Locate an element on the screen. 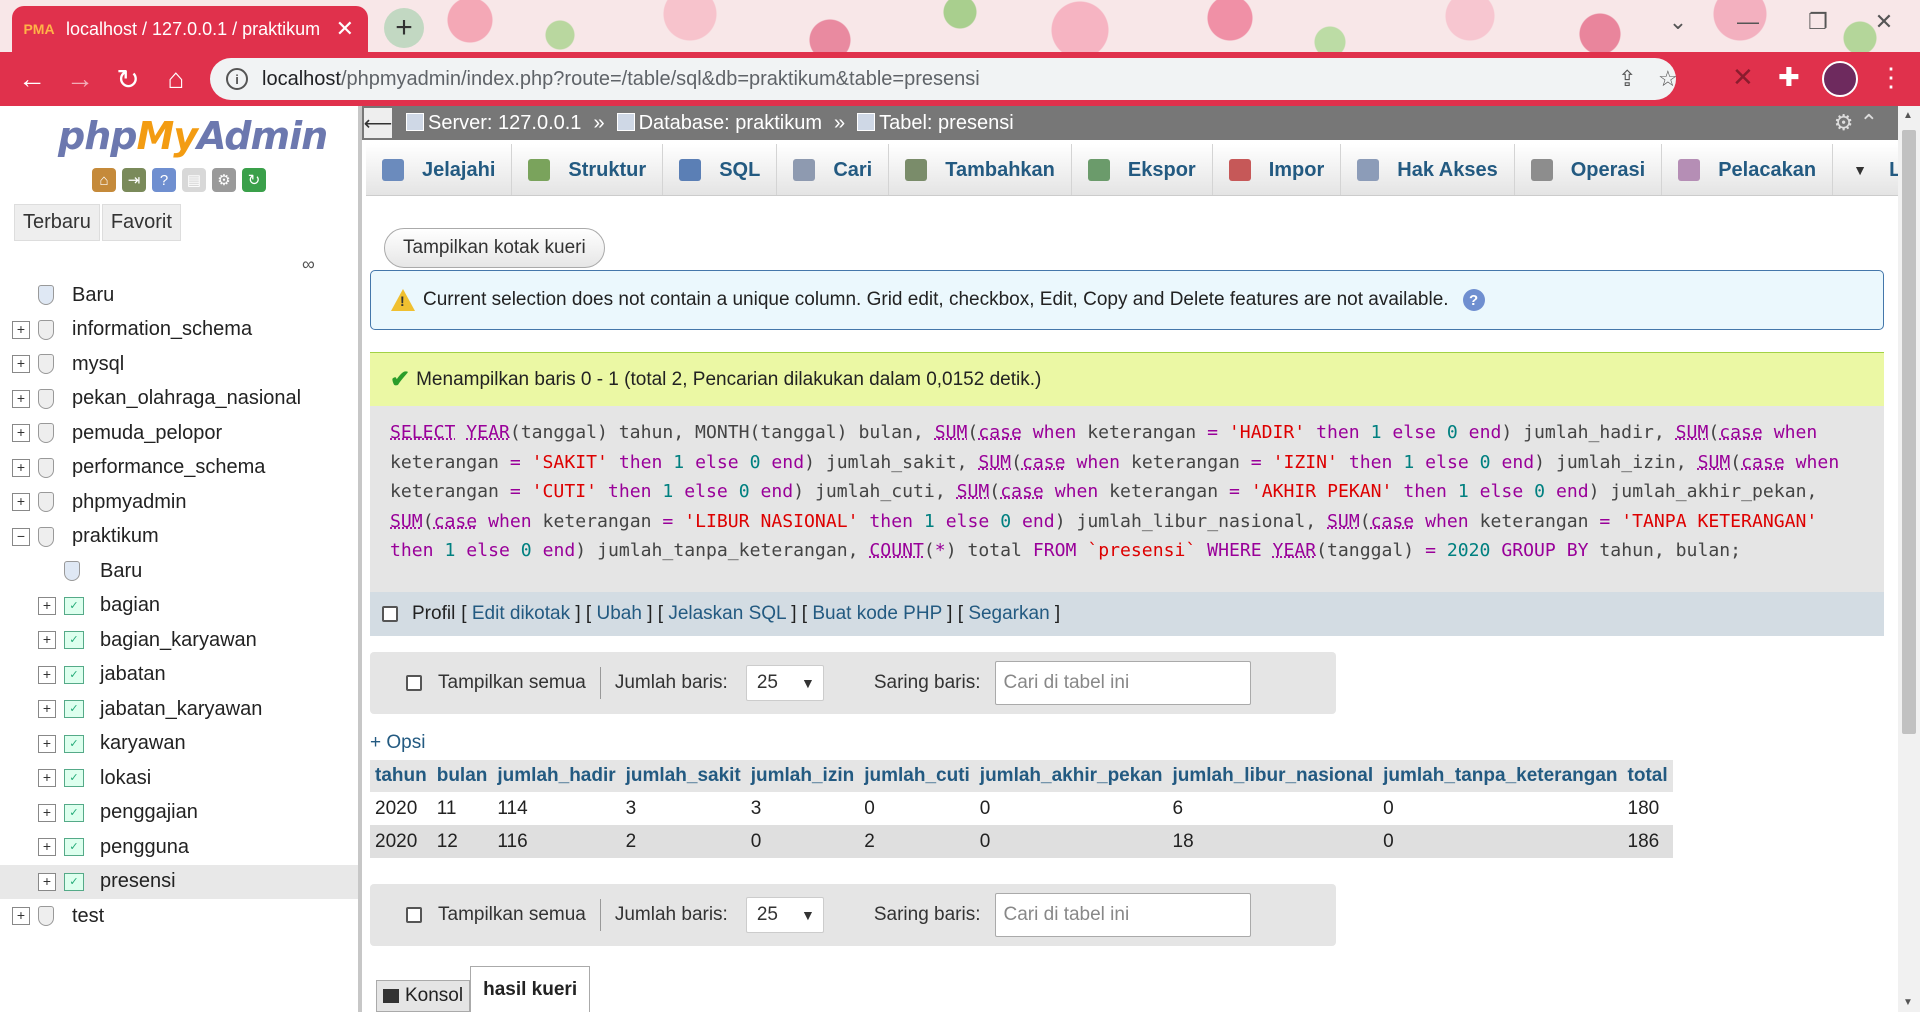 The width and height of the screenshot is (1920, 1012). tree-item-label: presensi is located at coordinates (138, 881).